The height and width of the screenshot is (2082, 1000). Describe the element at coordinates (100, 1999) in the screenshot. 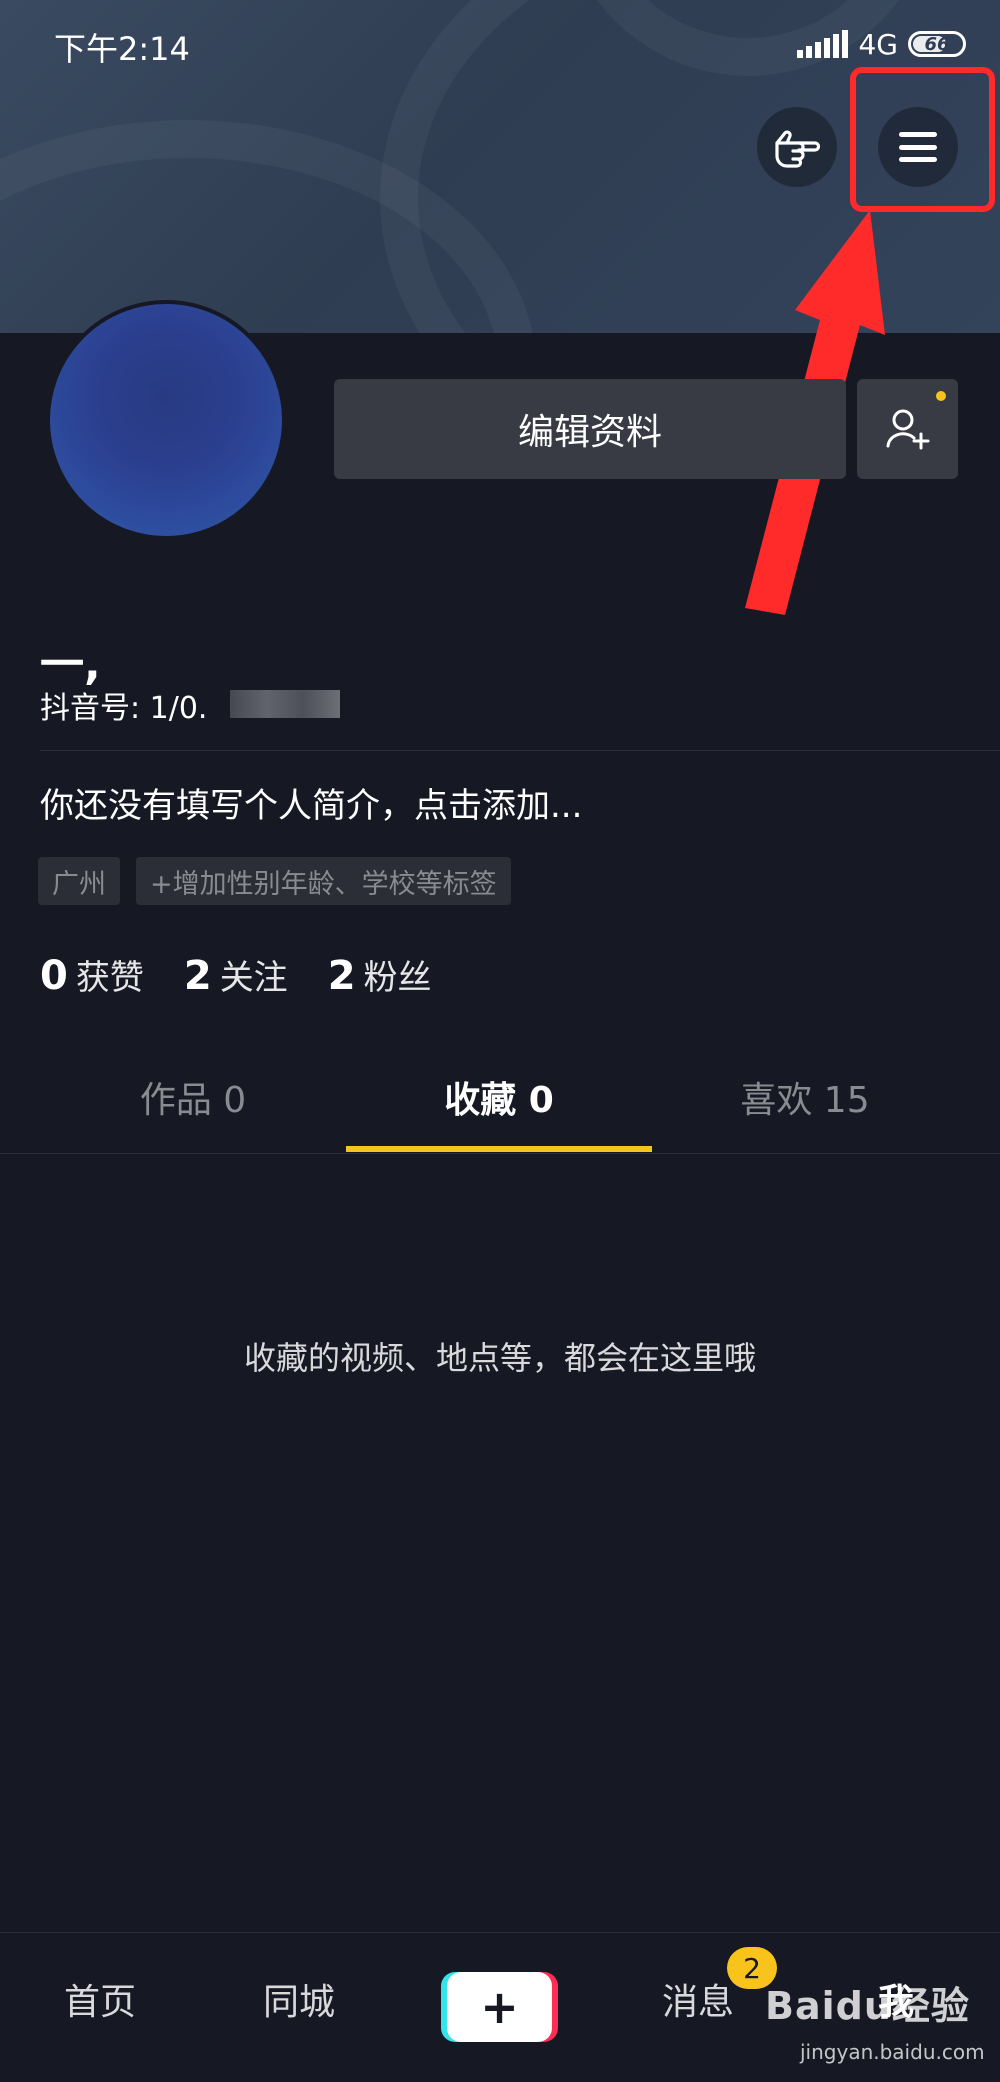

I see `nav-home: 首页` at that location.